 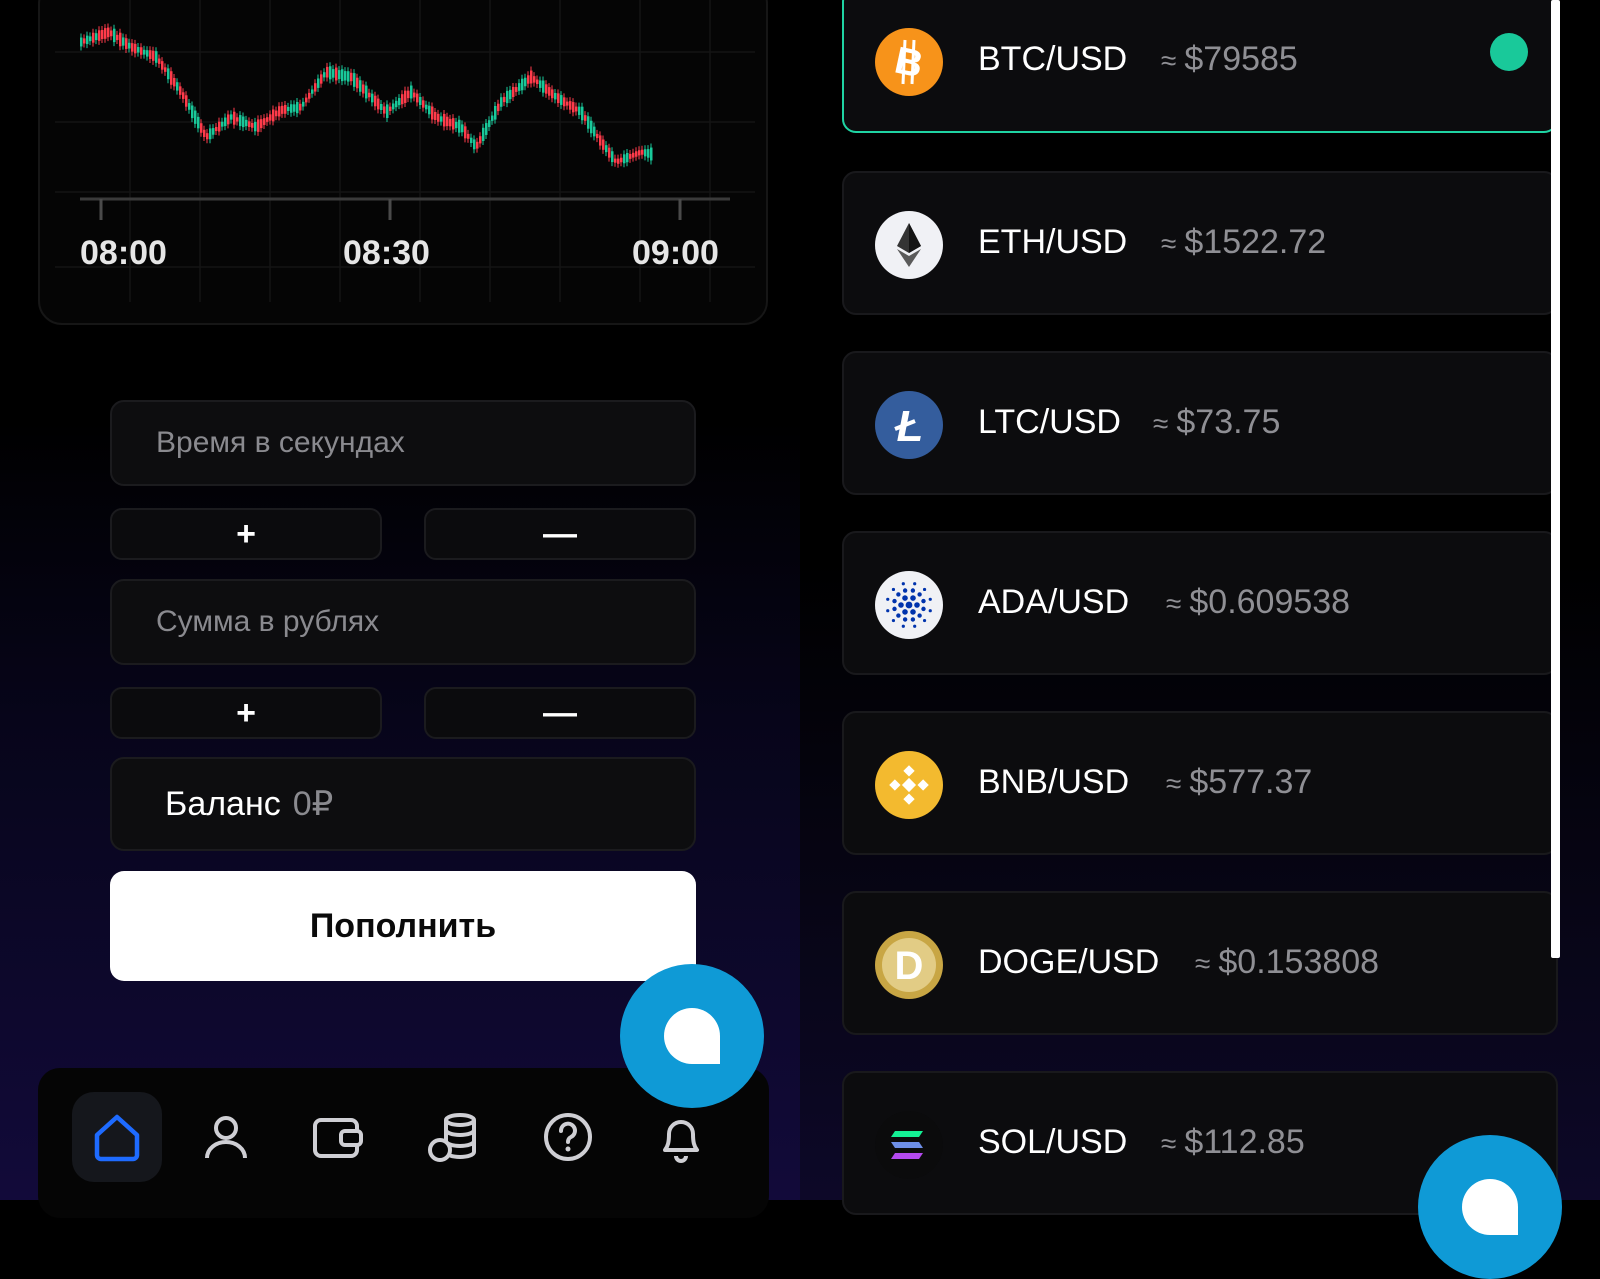 What do you see at coordinates (568, 1137) in the screenshot?
I see `nav-help` at bounding box center [568, 1137].